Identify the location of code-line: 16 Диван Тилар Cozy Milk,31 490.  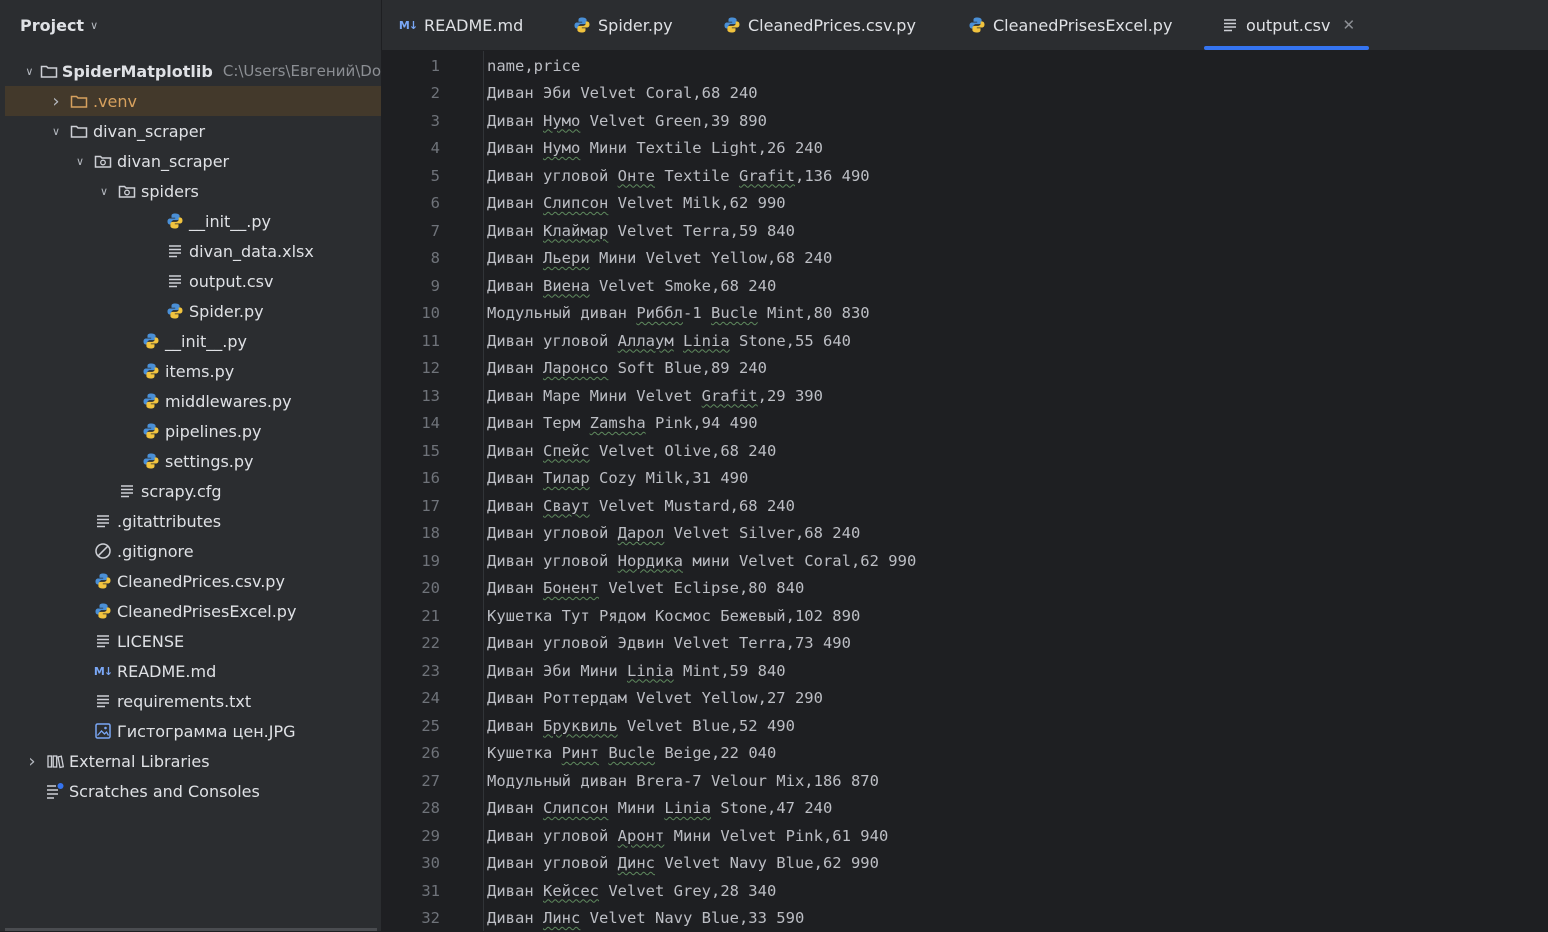
(965, 478).